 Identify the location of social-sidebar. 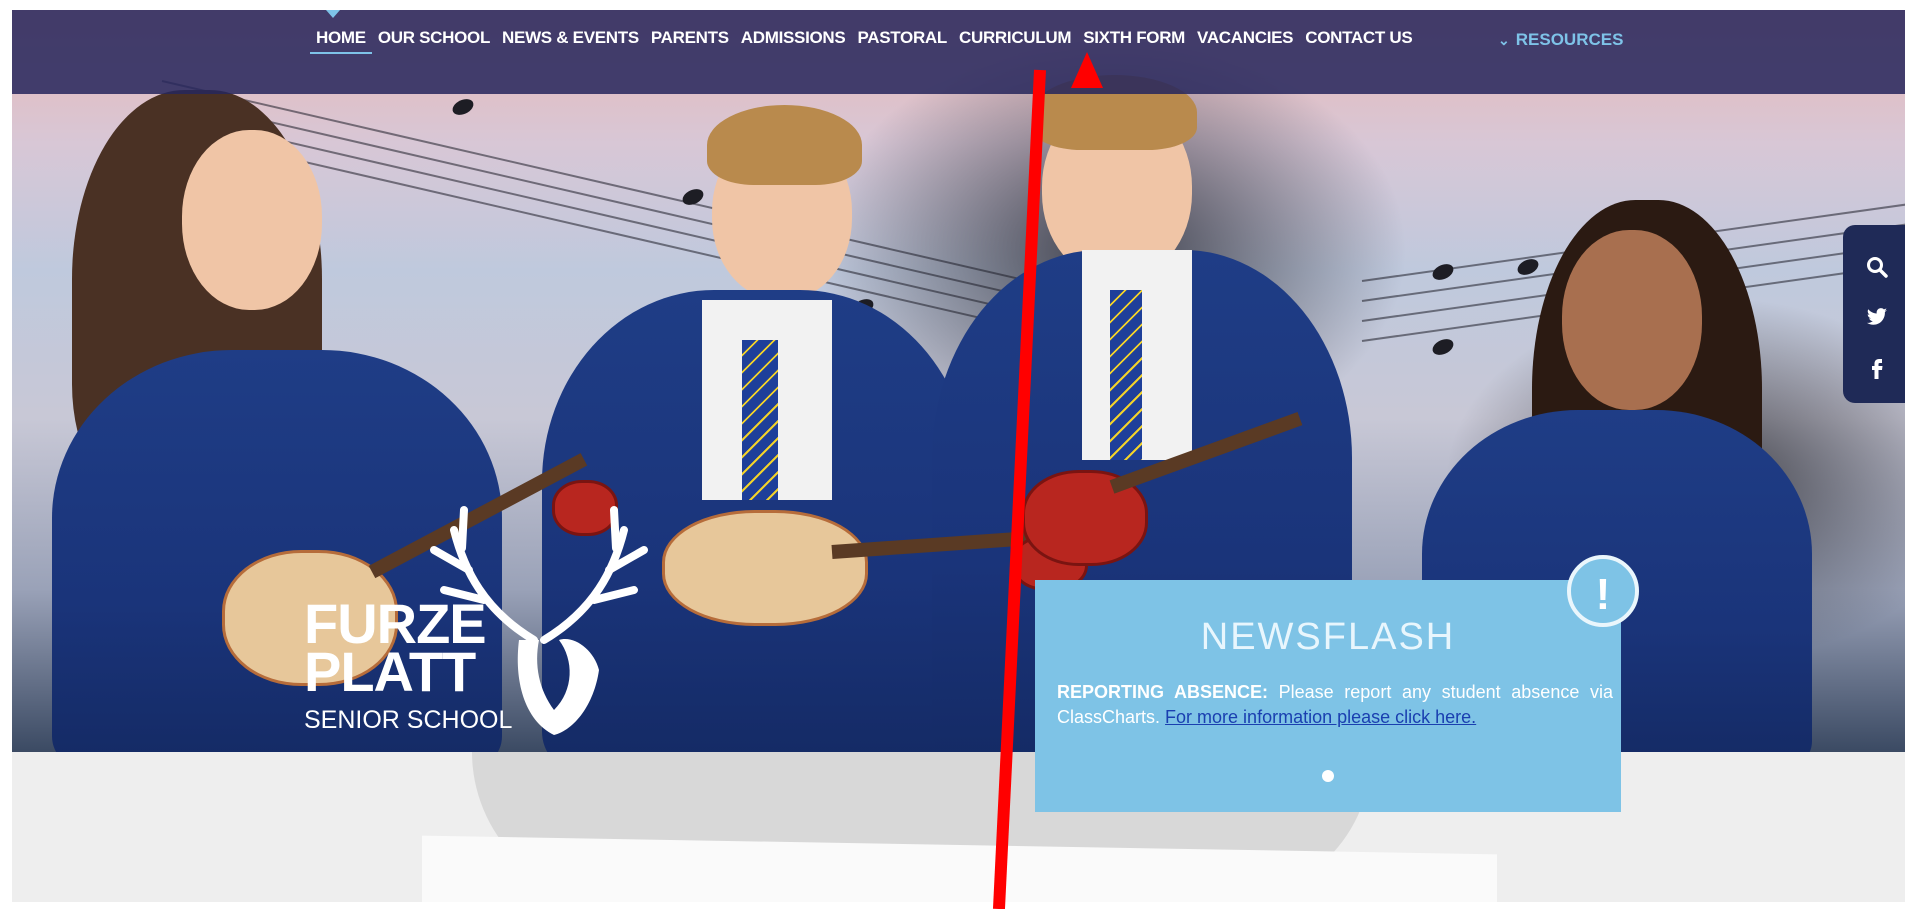
(1874, 314).